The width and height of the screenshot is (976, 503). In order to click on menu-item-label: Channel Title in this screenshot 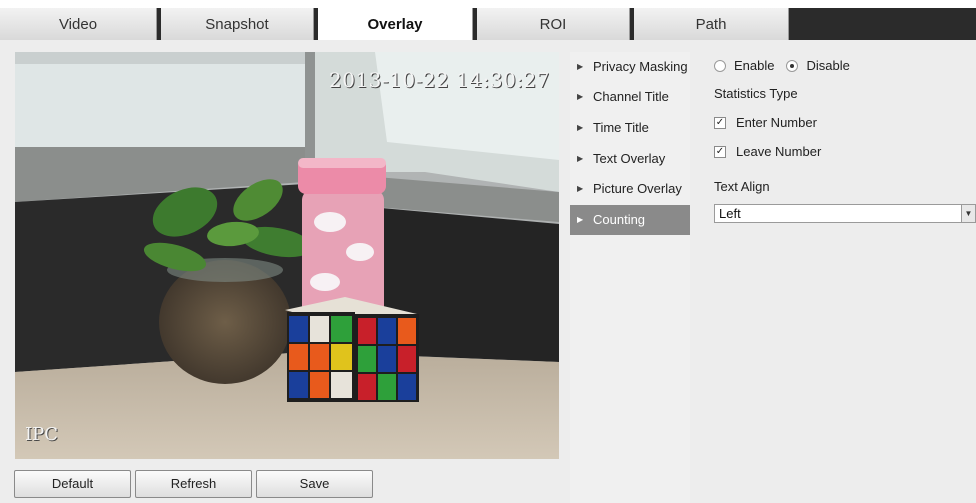, I will do `click(631, 96)`.